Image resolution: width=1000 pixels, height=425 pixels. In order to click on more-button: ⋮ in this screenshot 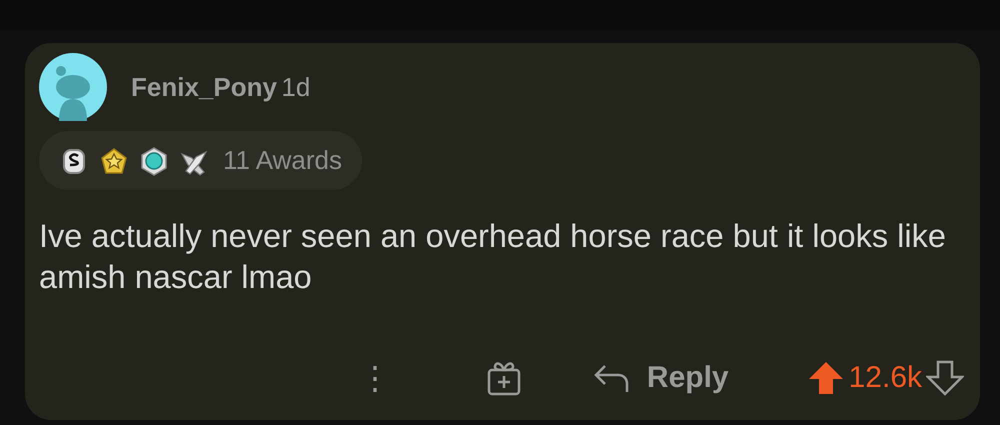, I will do `click(374, 378)`.